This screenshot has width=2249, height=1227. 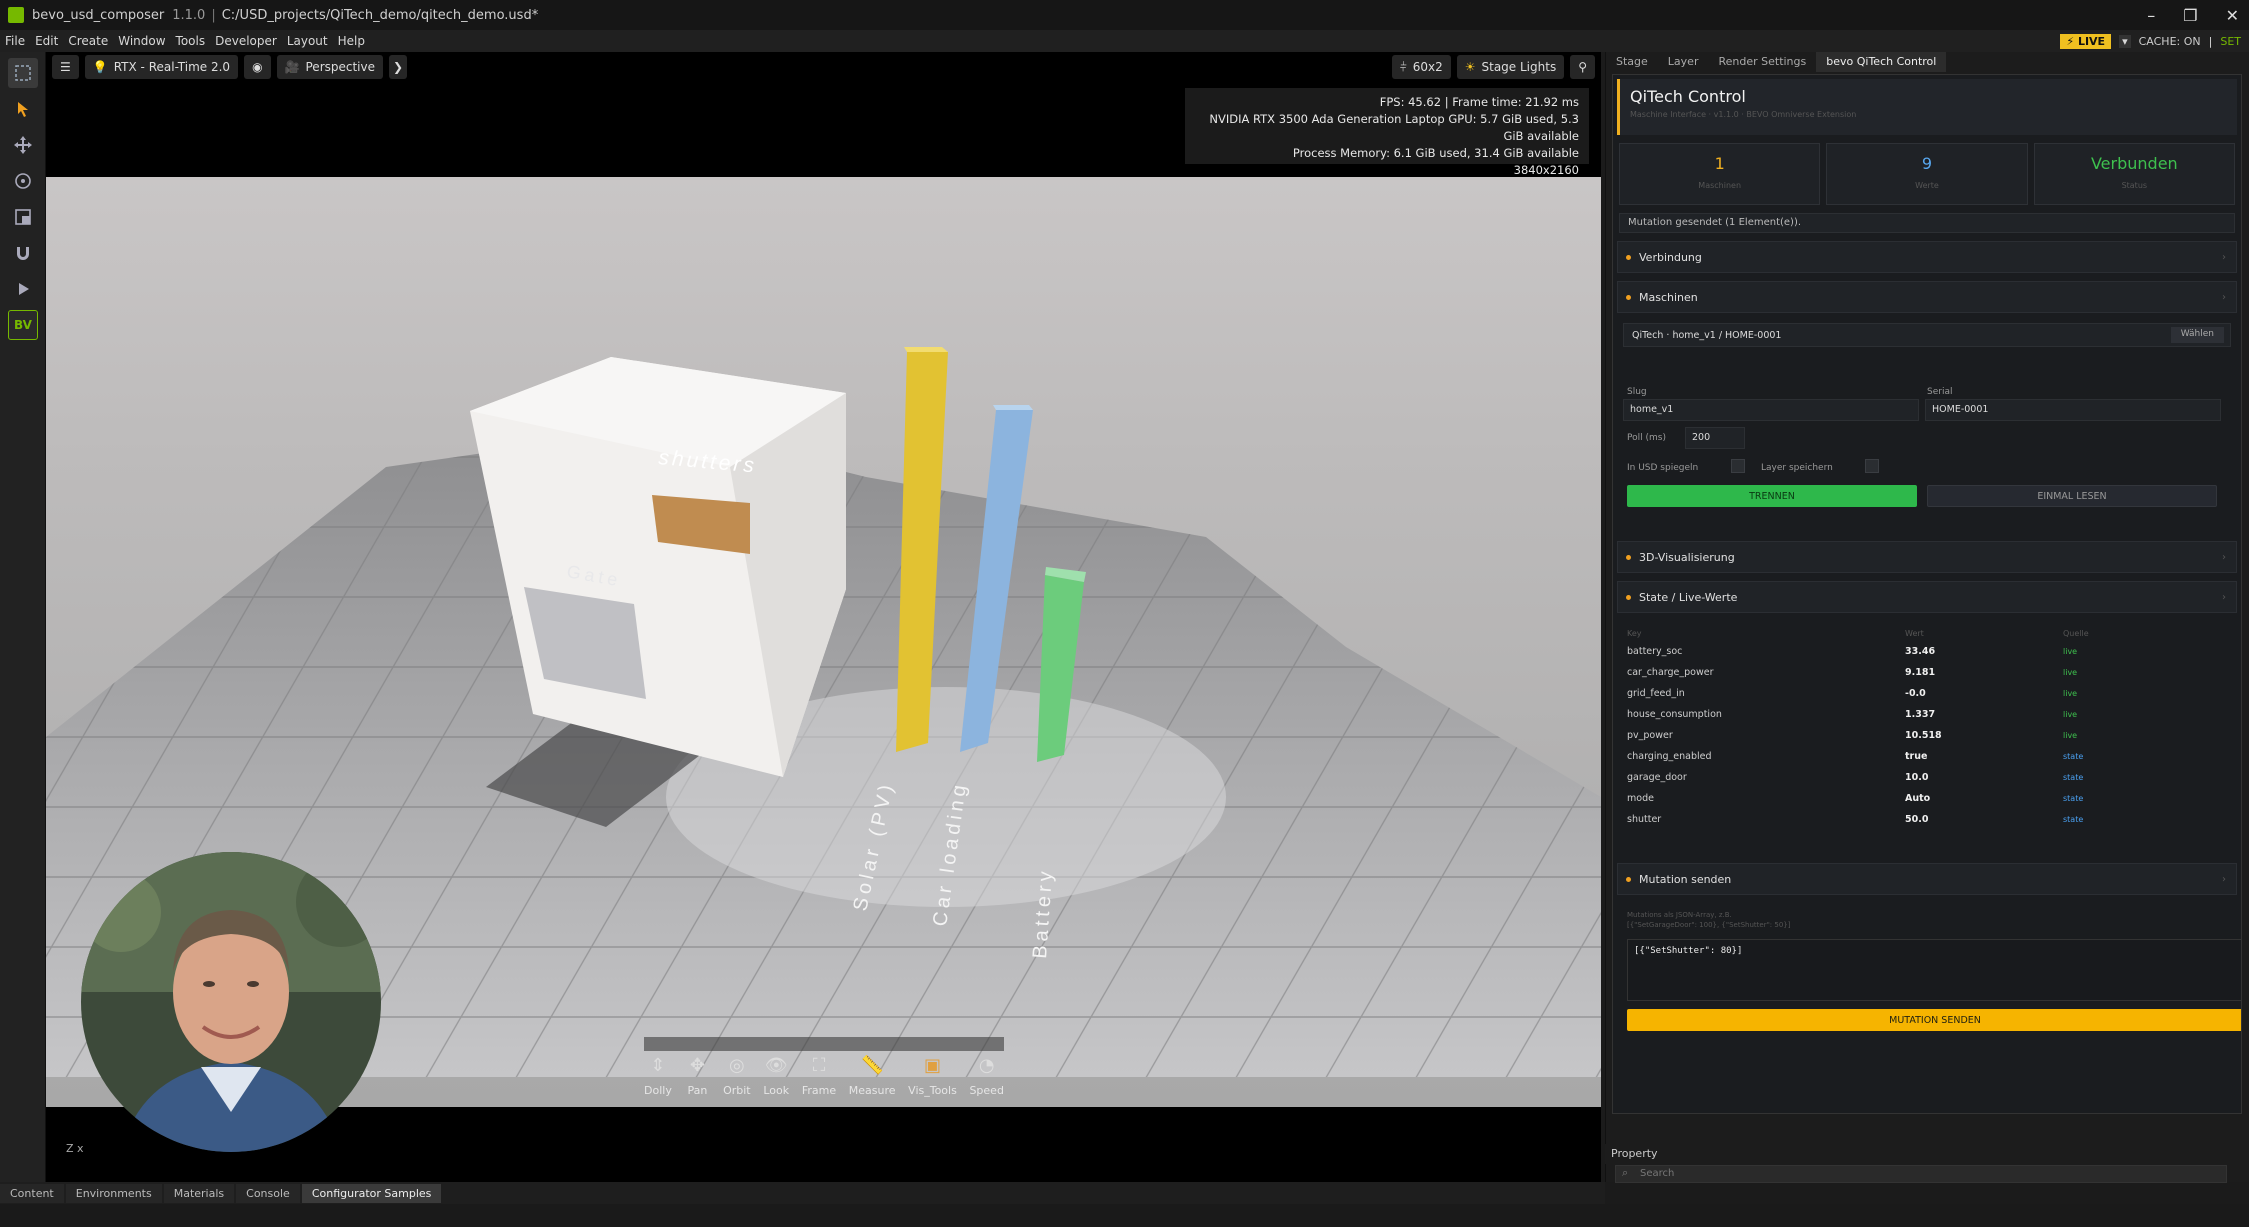 What do you see at coordinates (88, 41) in the screenshot?
I see `menu-create: Create` at bounding box center [88, 41].